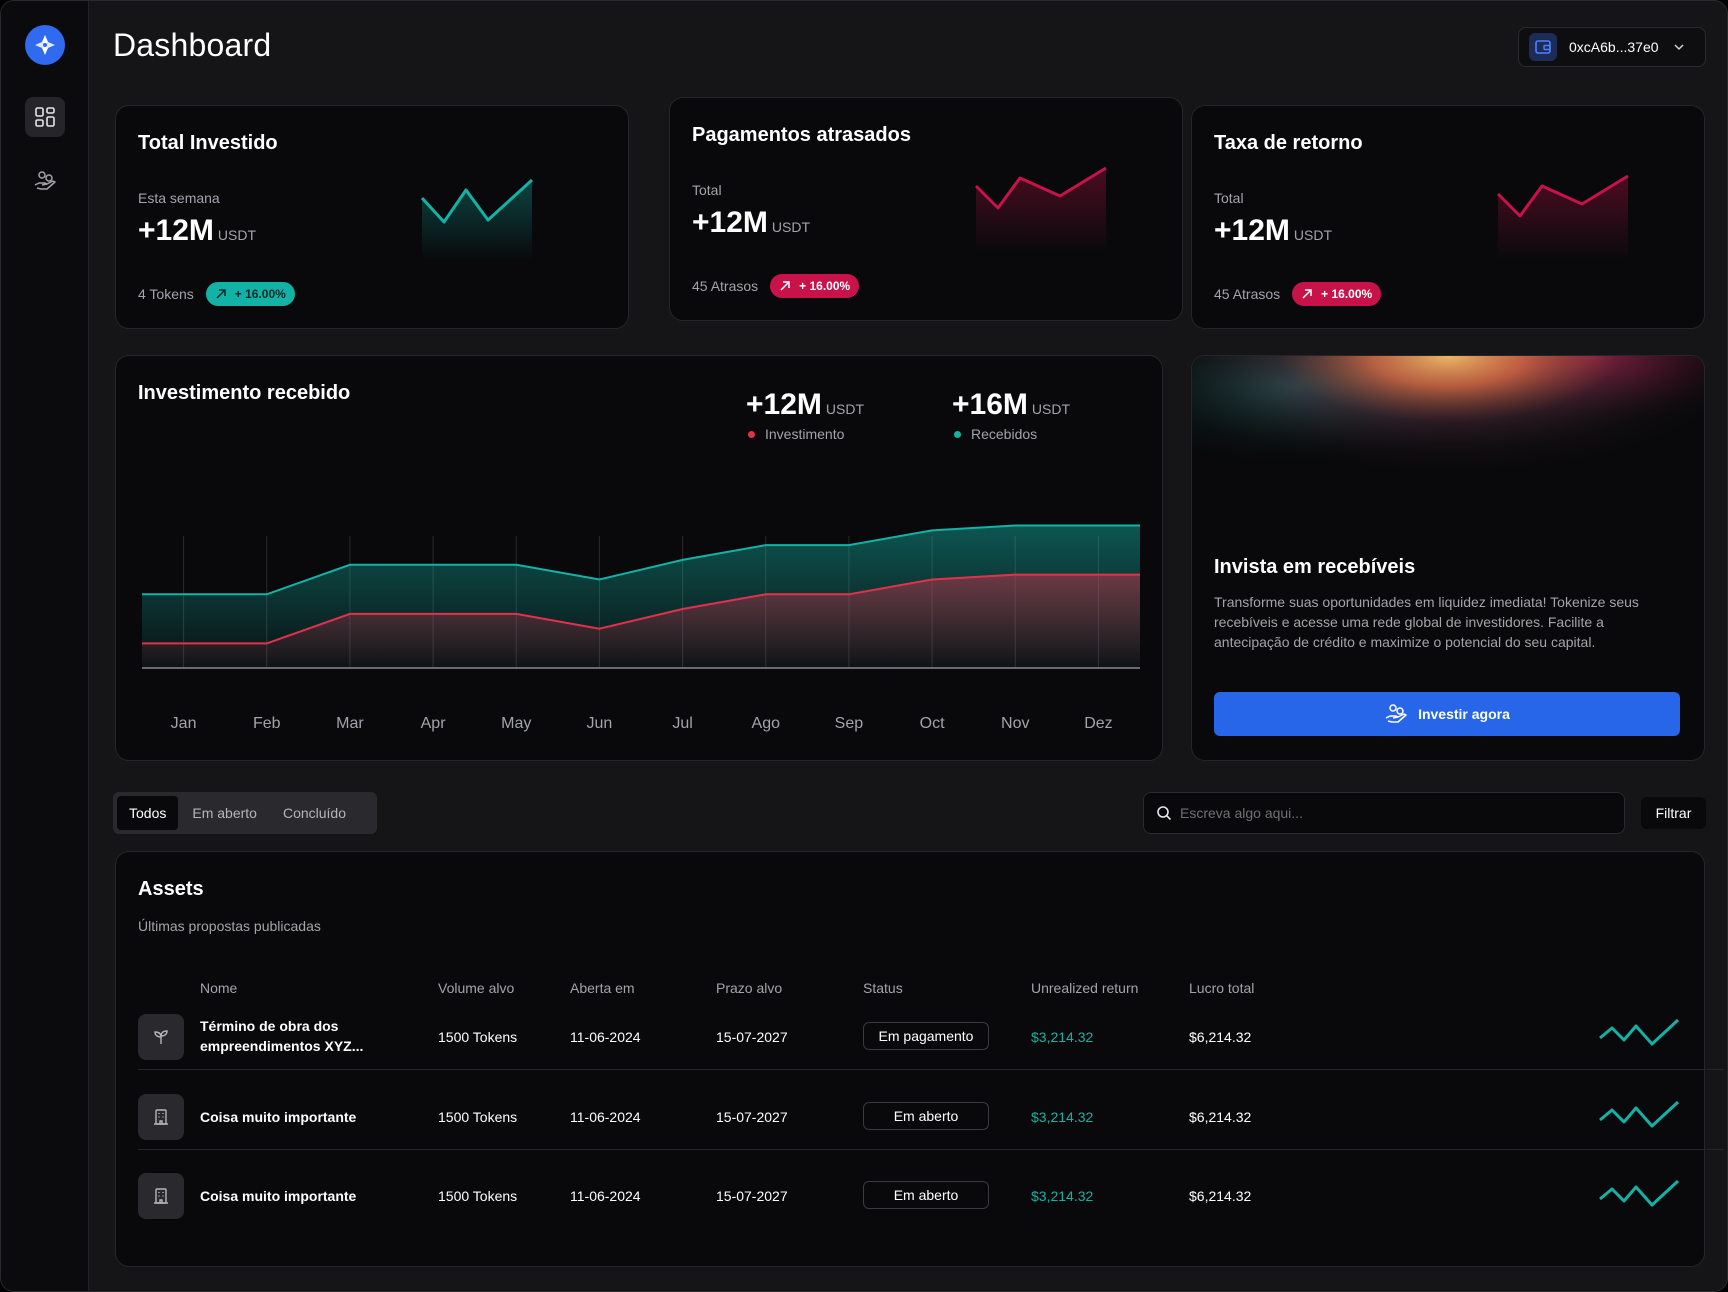  Describe the element at coordinates (184, 723) in the screenshot. I see `x-tick-label: Jan` at that location.